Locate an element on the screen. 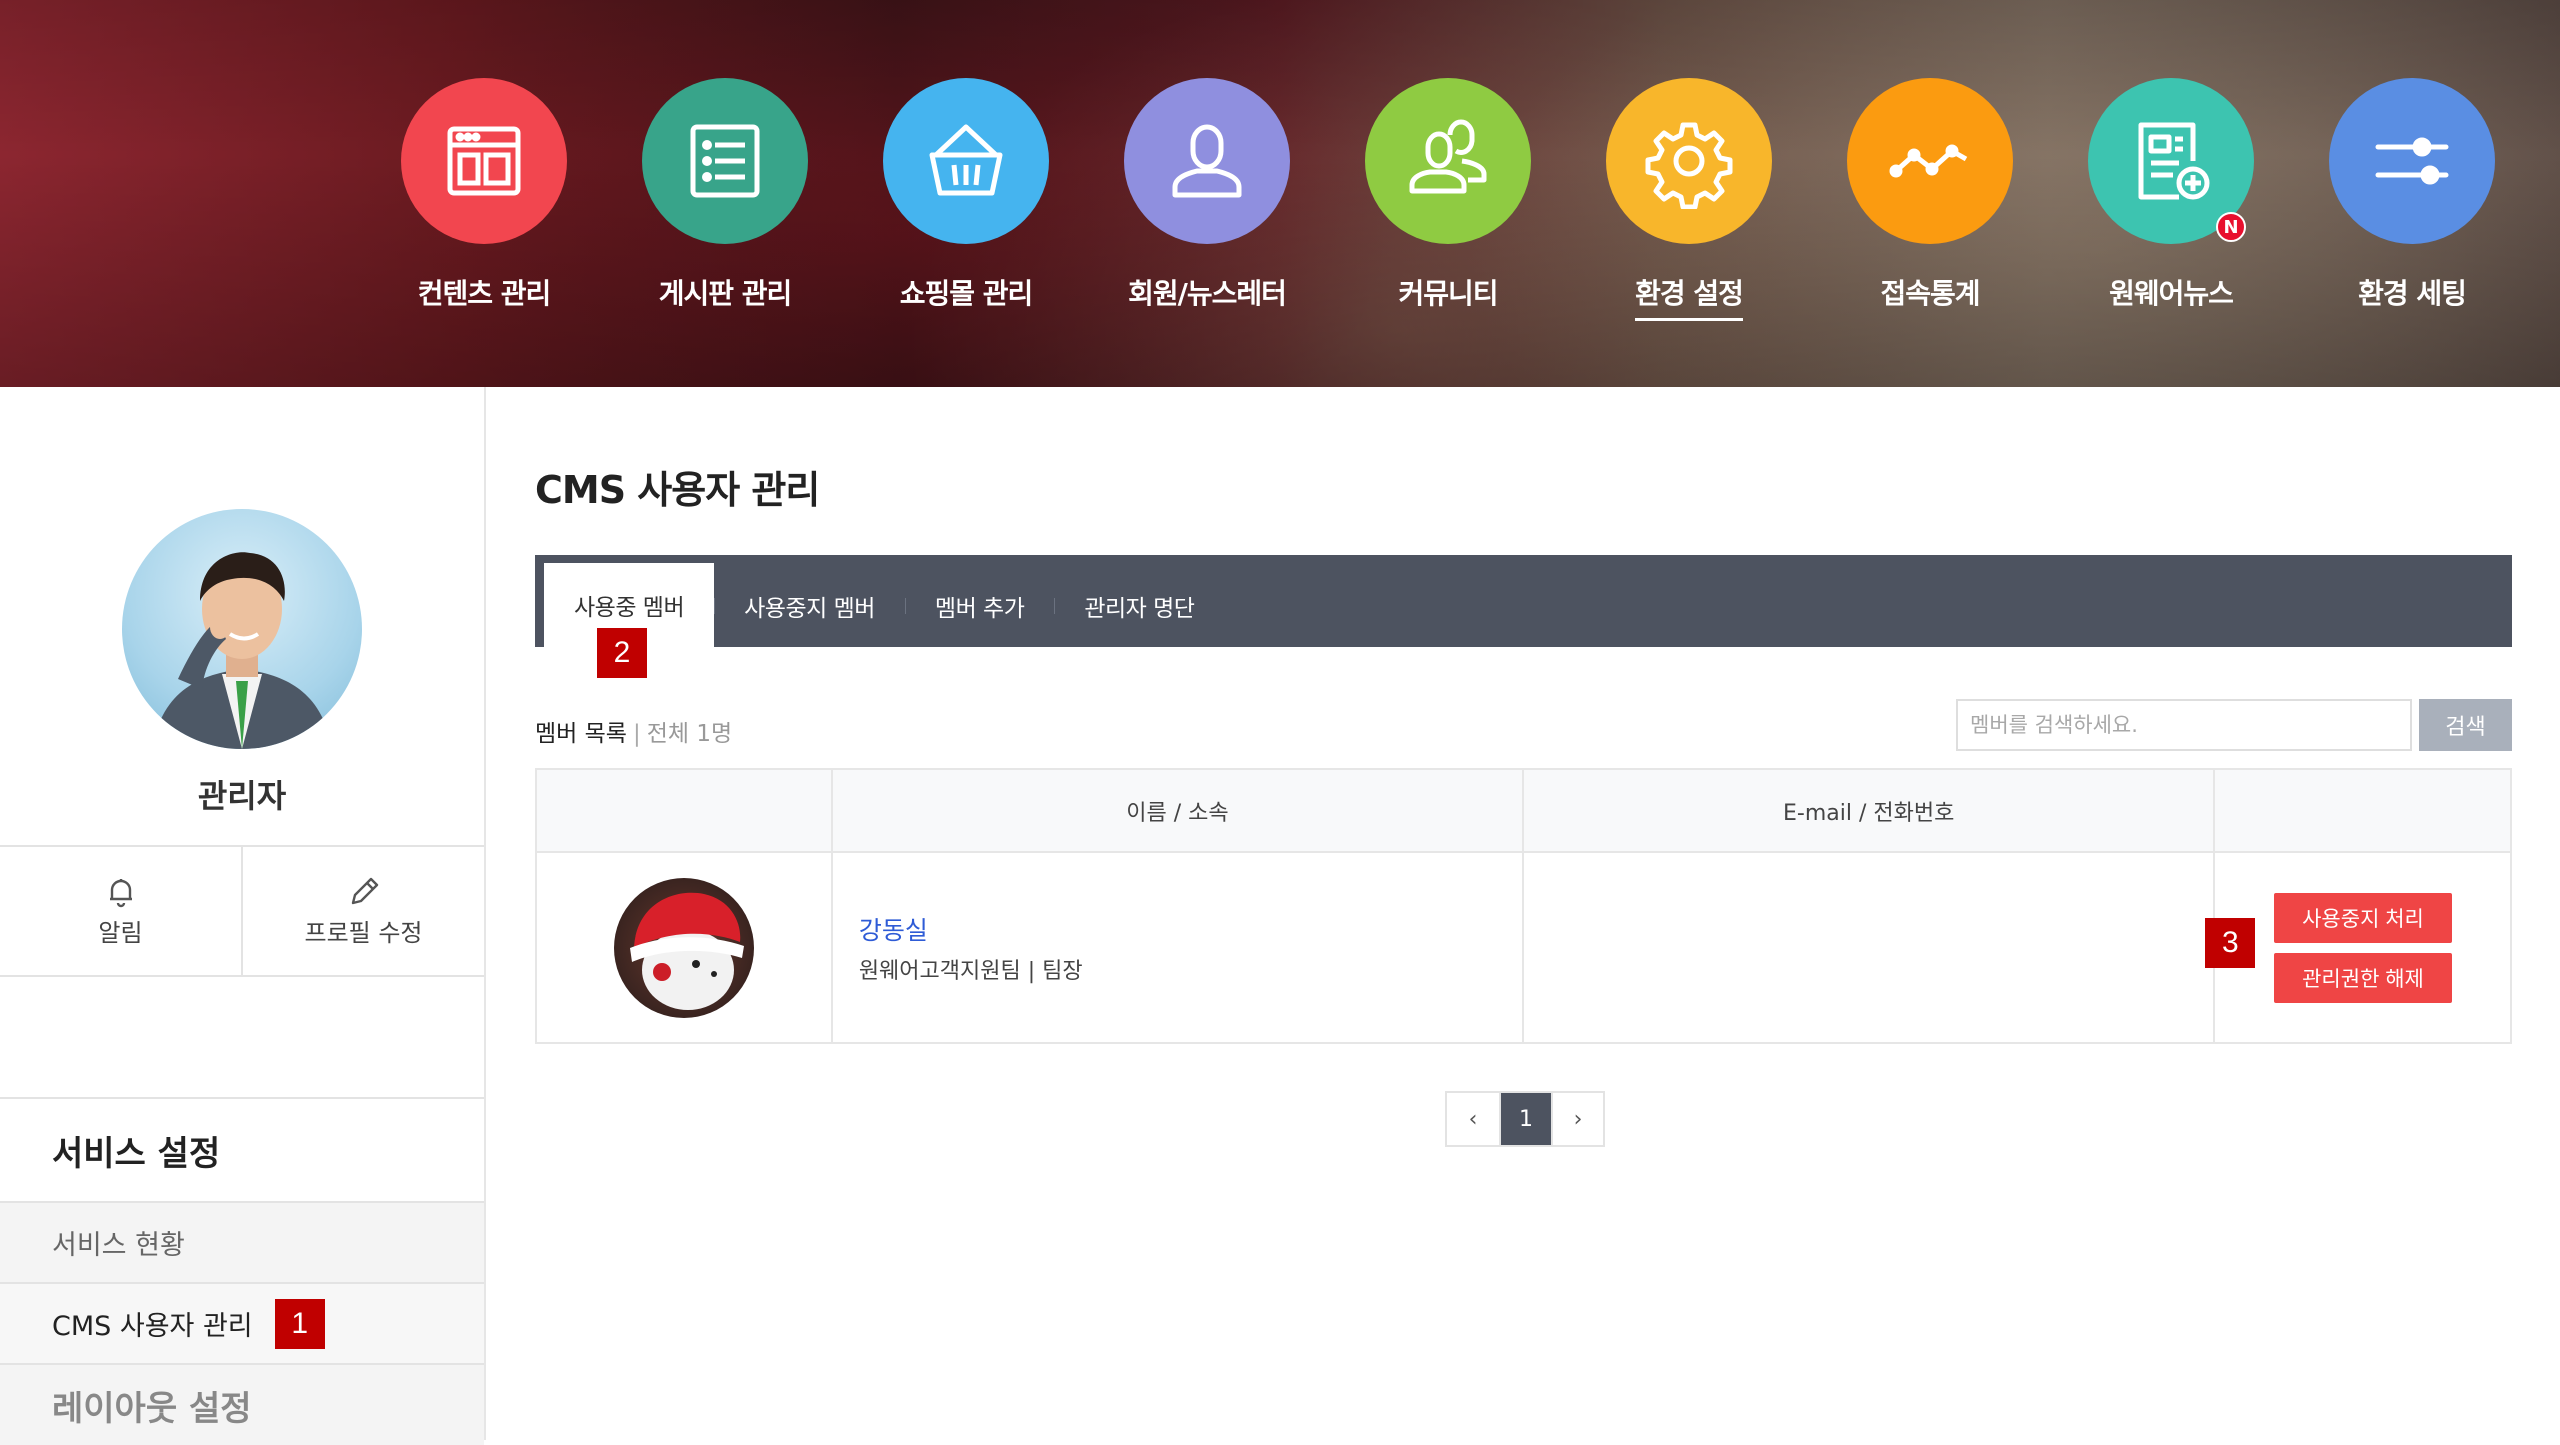 The width and height of the screenshot is (2560, 1445). nav-item-board: 게시판 관리 is located at coordinates (725, 198).